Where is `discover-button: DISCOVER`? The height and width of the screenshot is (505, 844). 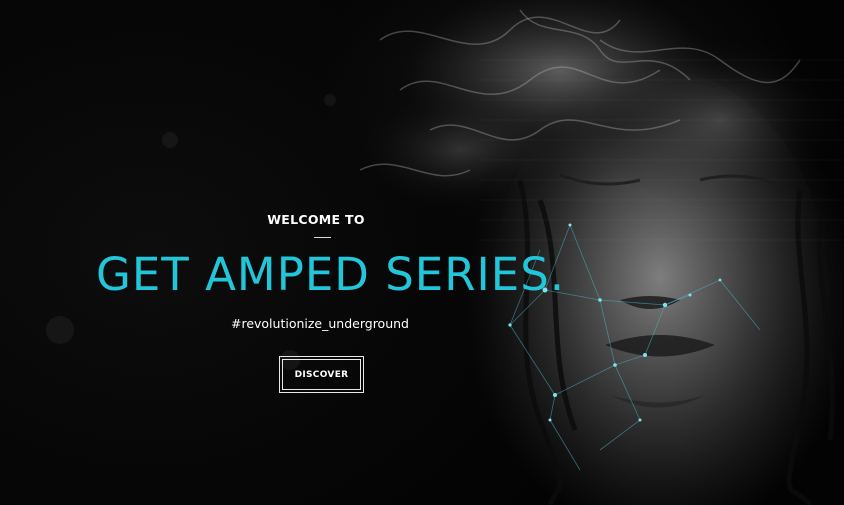
discover-button: DISCOVER is located at coordinates (321, 374).